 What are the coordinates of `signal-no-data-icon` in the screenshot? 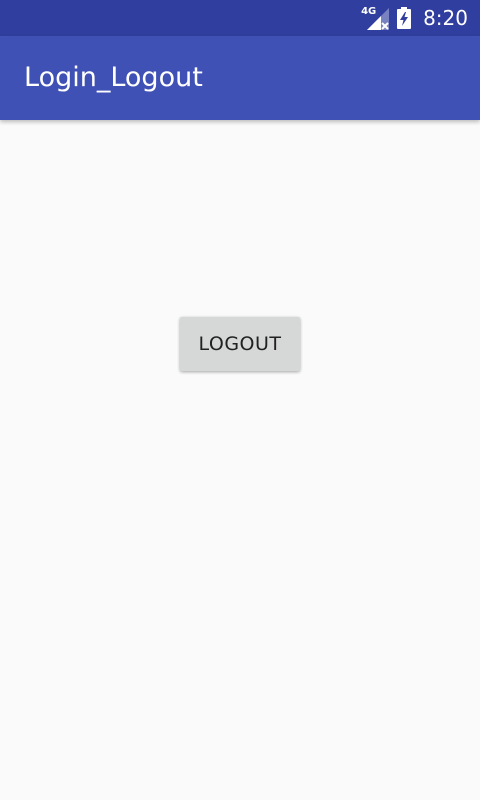 It's located at (378, 19).